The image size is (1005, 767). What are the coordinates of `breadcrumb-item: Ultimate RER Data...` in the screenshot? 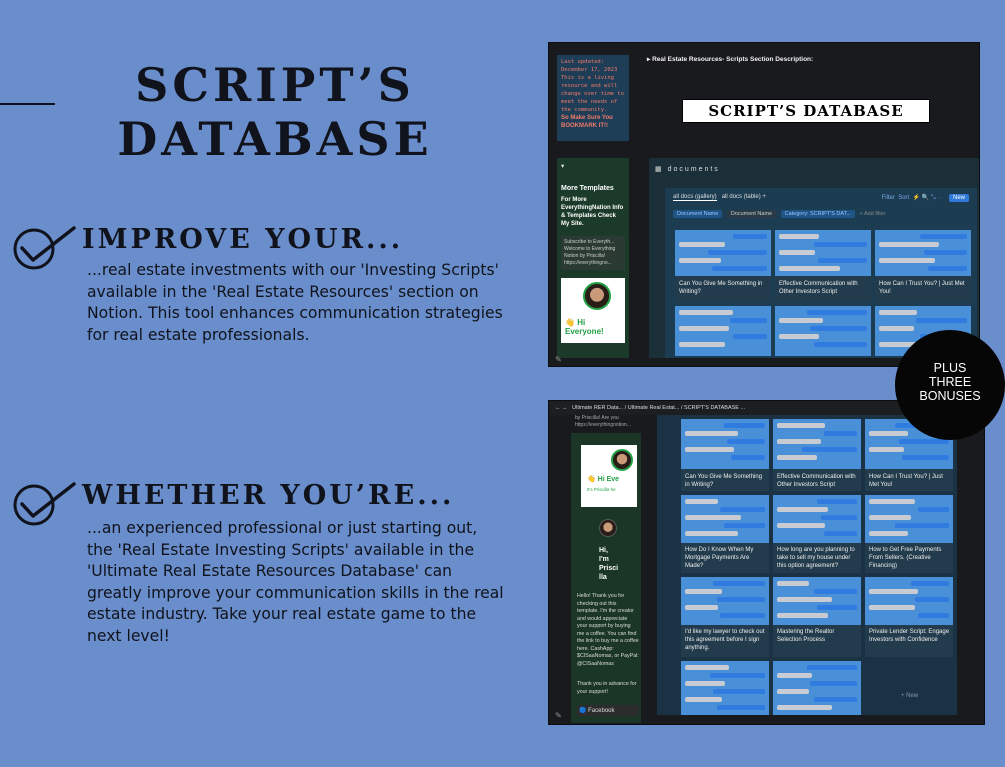 It's located at (597, 408).